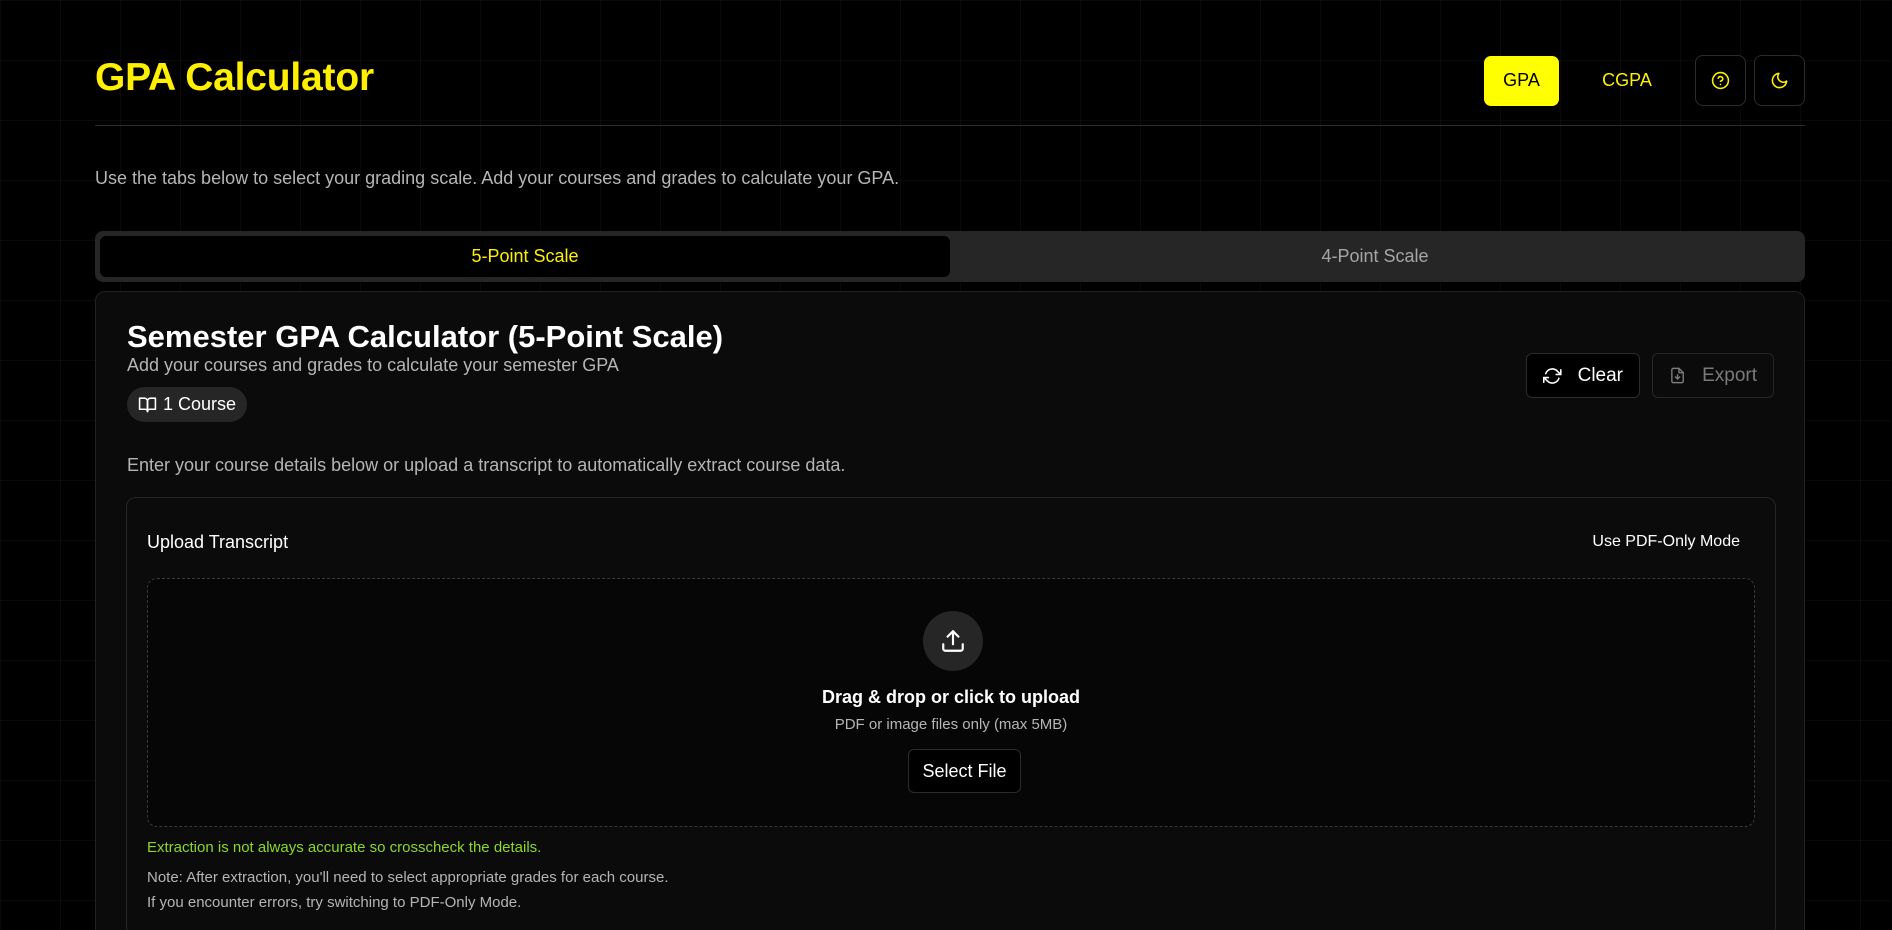 Image resolution: width=1892 pixels, height=930 pixels. I want to click on book-icon, so click(147, 405).